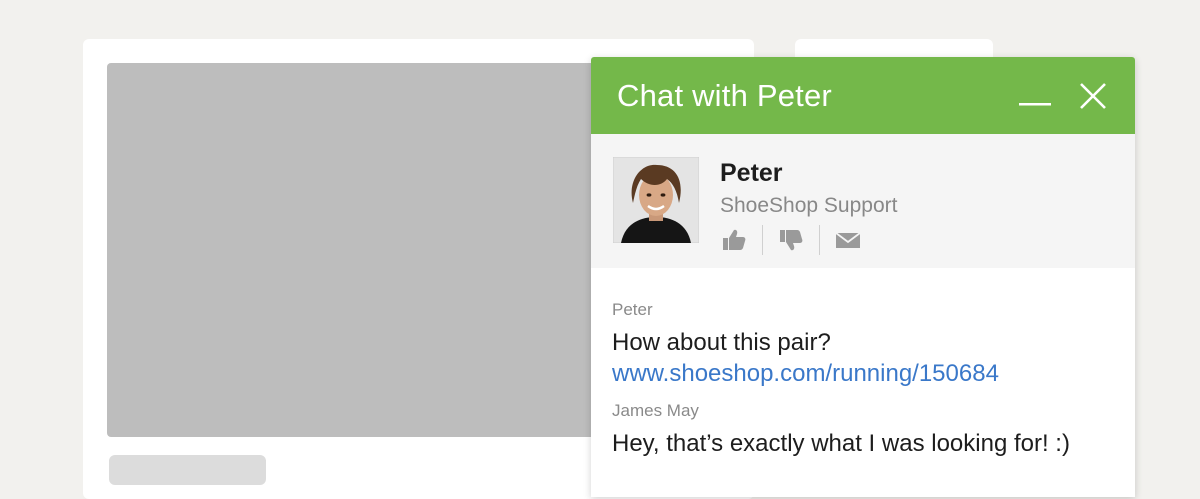 Image resolution: width=1200 pixels, height=499 pixels. What do you see at coordinates (721, 342) in the screenshot?
I see `message-text: How about this pair?` at bounding box center [721, 342].